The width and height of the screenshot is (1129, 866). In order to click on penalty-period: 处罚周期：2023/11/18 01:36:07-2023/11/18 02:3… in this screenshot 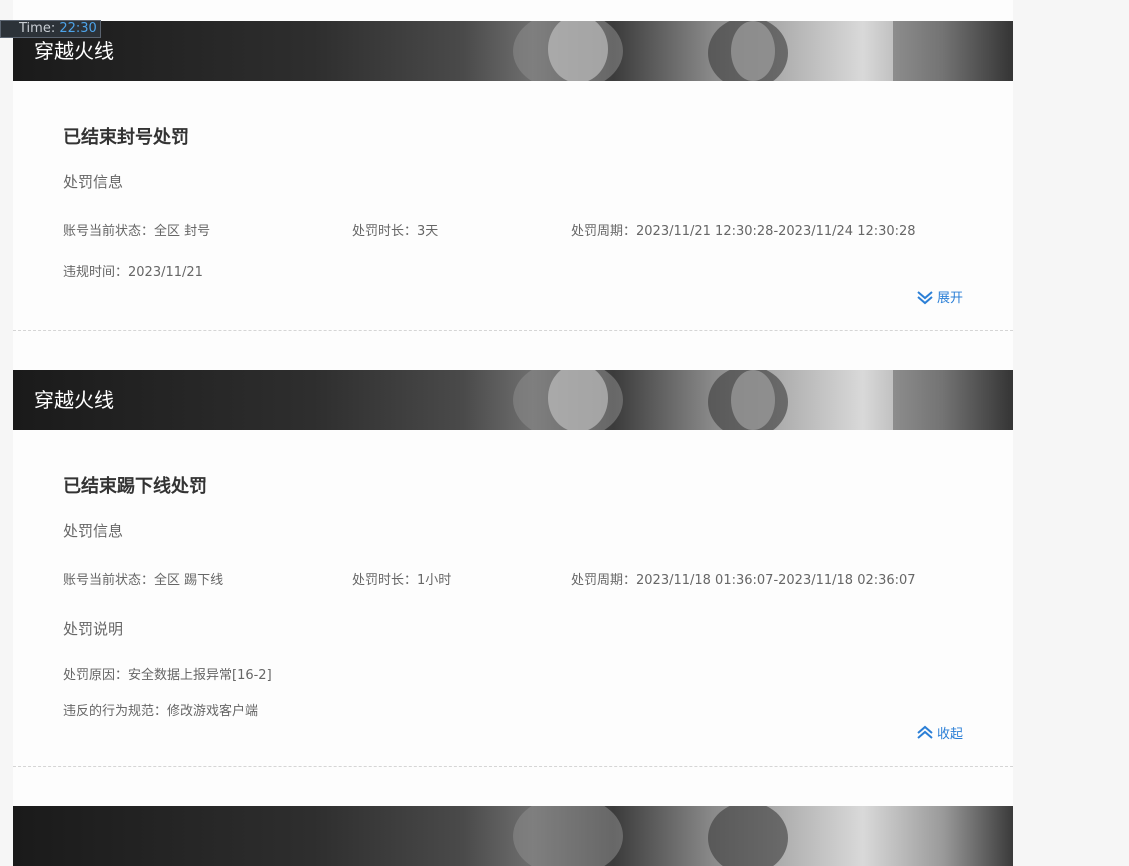, I will do `click(743, 580)`.